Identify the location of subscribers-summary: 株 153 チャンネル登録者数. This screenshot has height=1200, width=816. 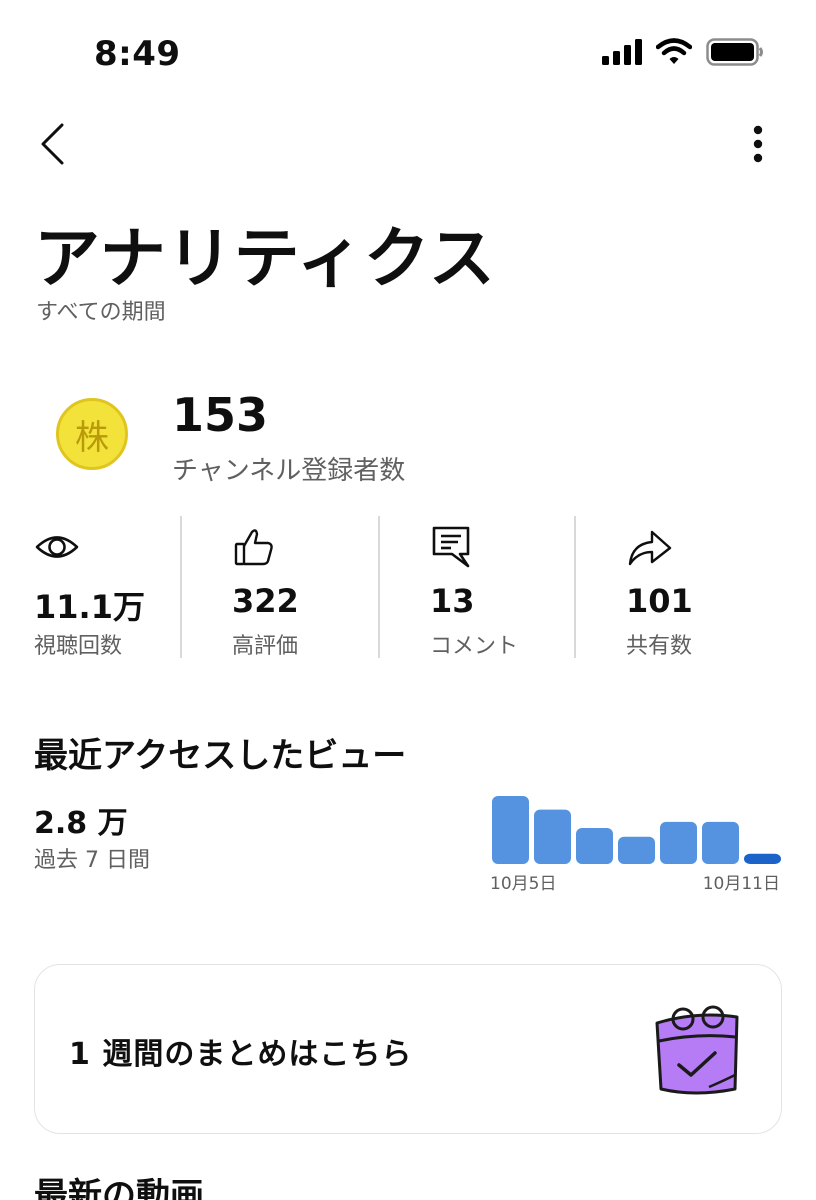
(406, 438).